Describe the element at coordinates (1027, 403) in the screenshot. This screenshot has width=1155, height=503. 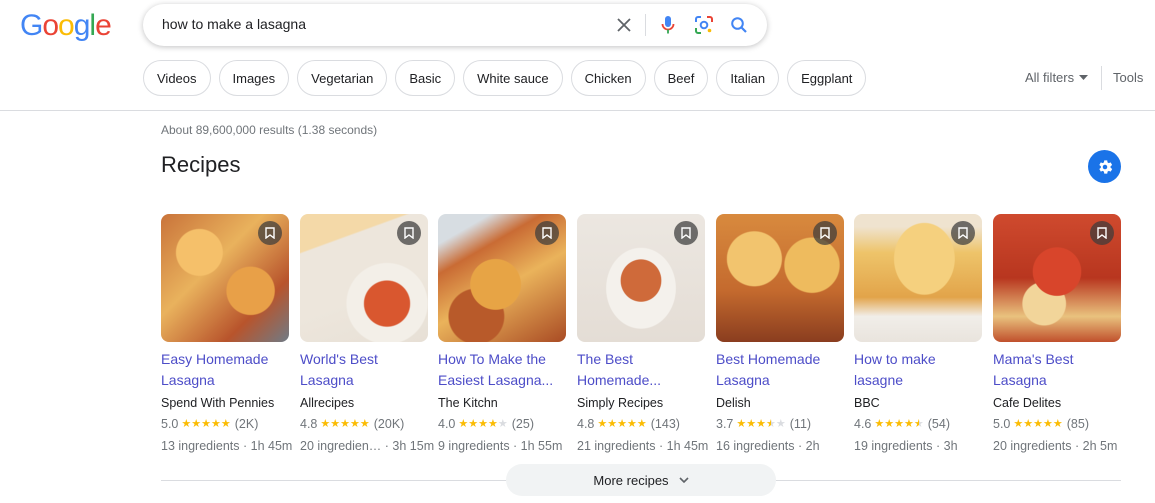
I see `recipe-source: Cafe Delites` at that location.